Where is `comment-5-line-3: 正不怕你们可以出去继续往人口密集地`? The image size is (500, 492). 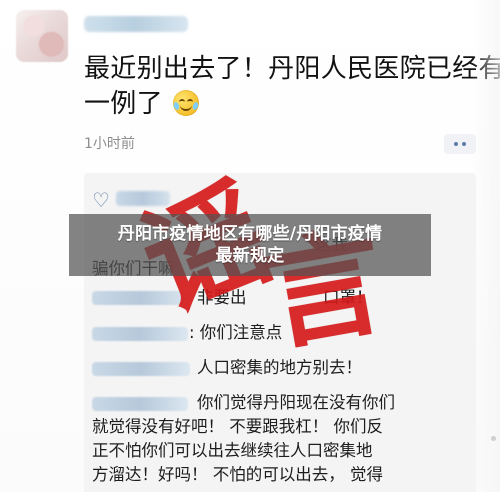
comment-5-line-3: 正不怕你们可以出去继续往人口密集地 is located at coordinates (232, 450).